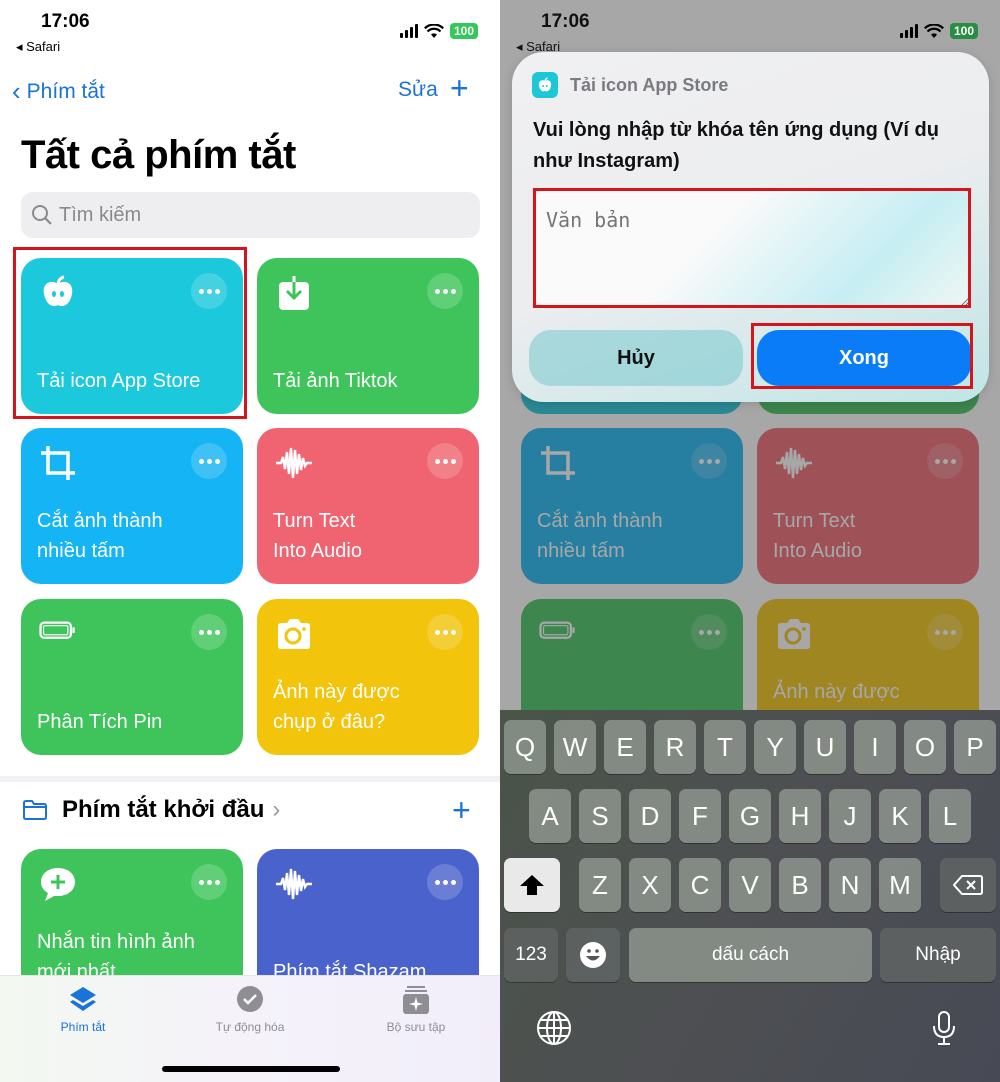 The image size is (1000, 1082). Describe the element at coordinates (294, 293) in the screenshot. I see `download-icon` at that location.